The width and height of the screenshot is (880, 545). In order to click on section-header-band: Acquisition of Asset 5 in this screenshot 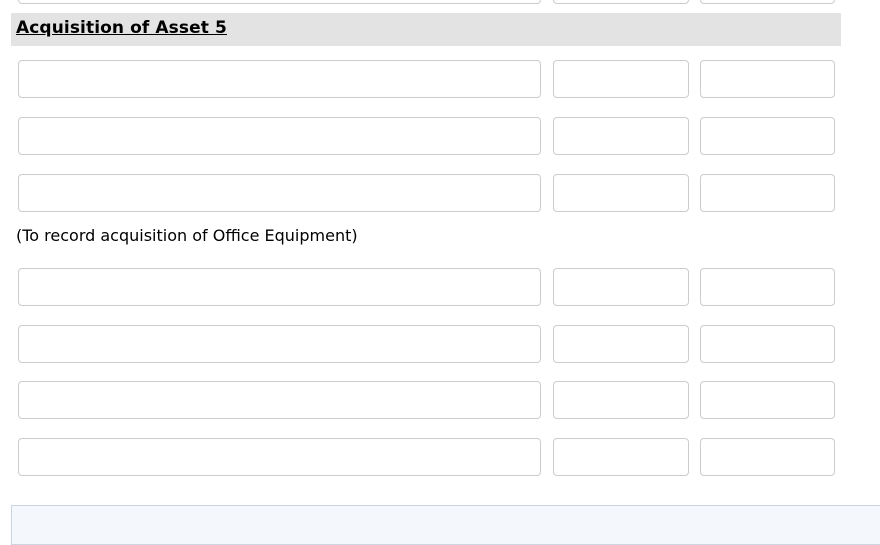, I will do `click(426, 29)`.